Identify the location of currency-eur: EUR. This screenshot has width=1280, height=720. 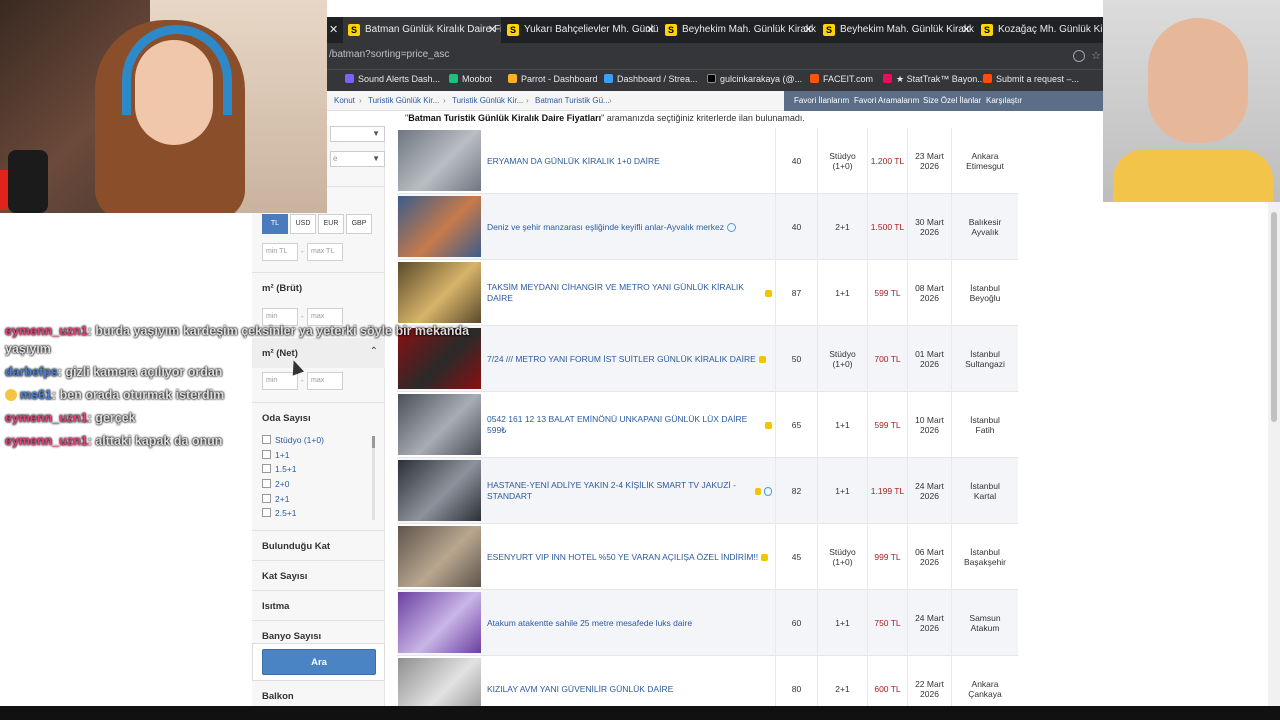
(331, 224).